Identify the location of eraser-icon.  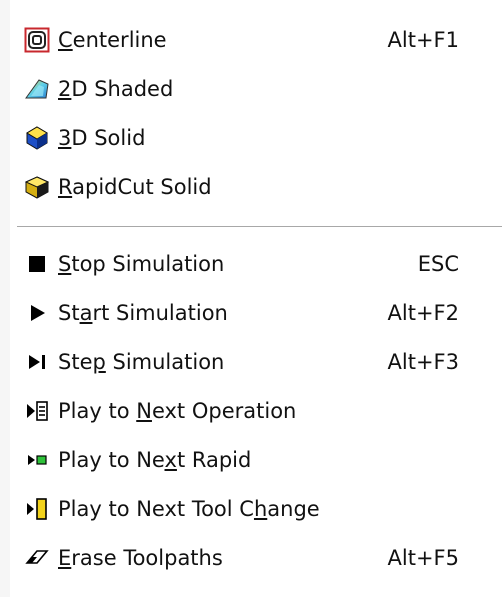
(37, 558).